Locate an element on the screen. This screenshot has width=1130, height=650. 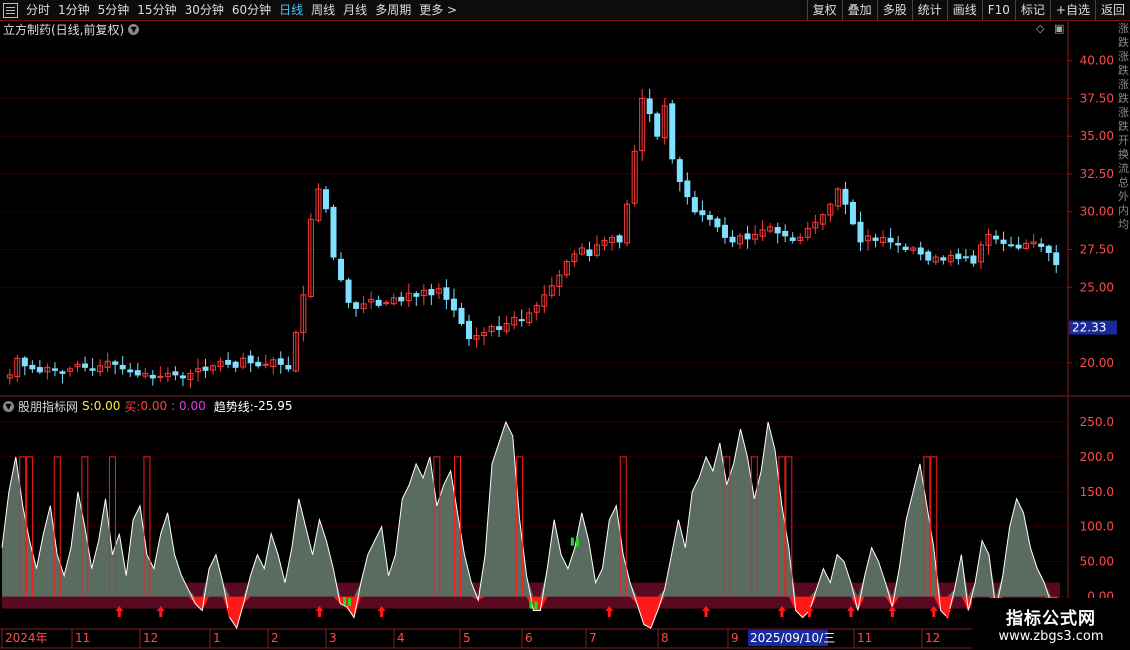
price-tick-label: 20.00 is located at coordinates (1097, 363).